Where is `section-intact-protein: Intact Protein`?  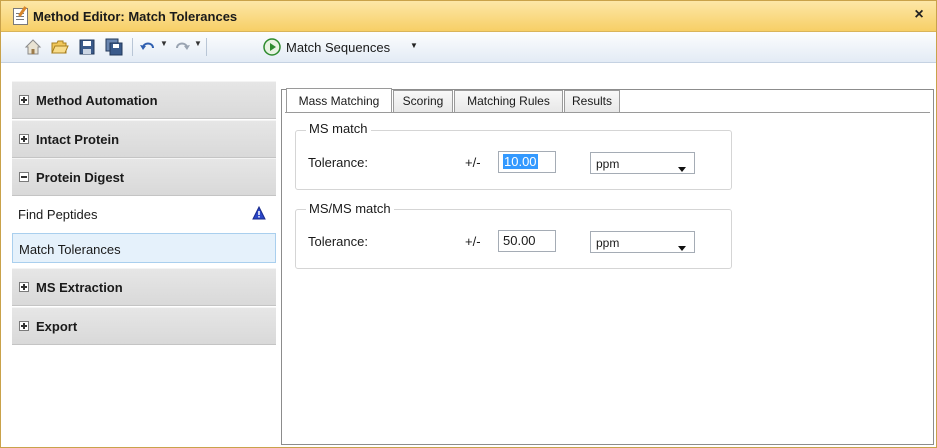
section-intact-protein: Intact Protein is located at coordinates (144, 139).